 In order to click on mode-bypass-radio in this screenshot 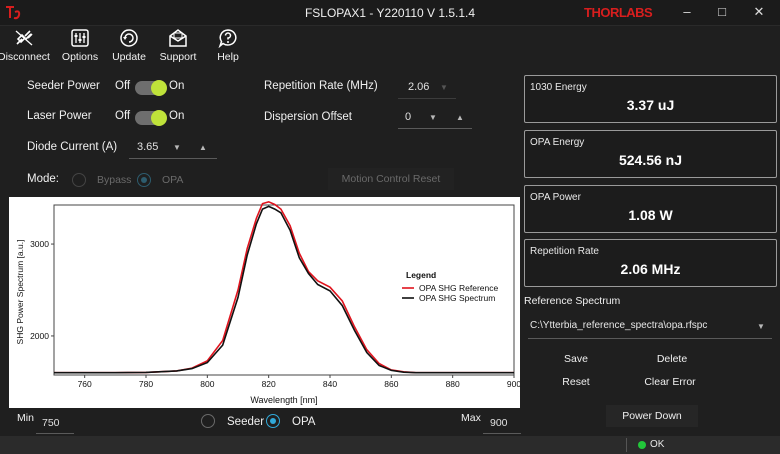, I will do `click(79, 180)`.